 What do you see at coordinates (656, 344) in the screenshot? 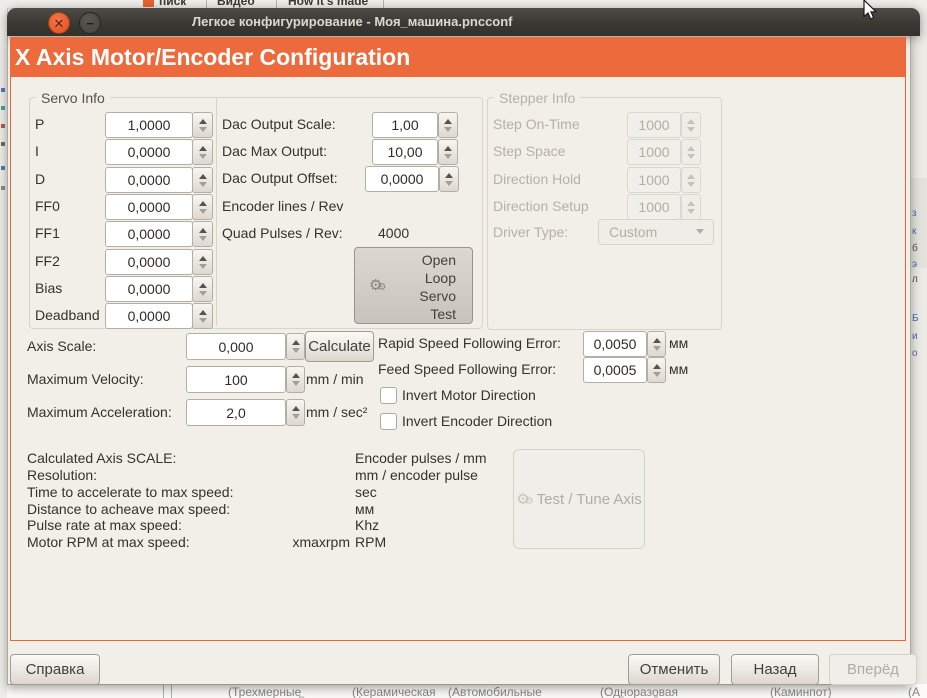
I see `rapid-following-error-spinner` at bounding box center [656, 344].